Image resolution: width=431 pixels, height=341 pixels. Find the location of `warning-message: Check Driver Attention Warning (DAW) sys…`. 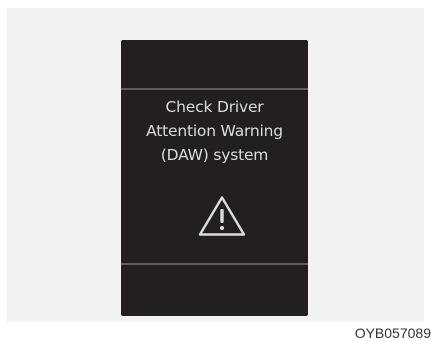

warning-message: Check Driver Attention Warning (DAW) sys… is located at coordinates (214, 131).